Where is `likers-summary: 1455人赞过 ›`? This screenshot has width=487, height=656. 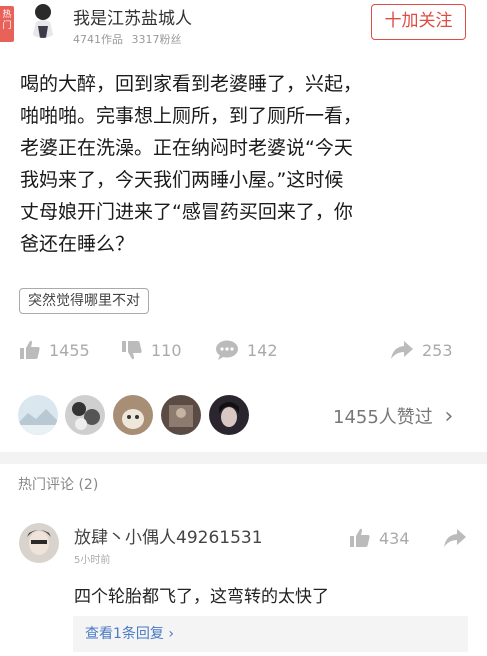
likers-summary: 1455人赞过 › is located at coordinates (393, 416).